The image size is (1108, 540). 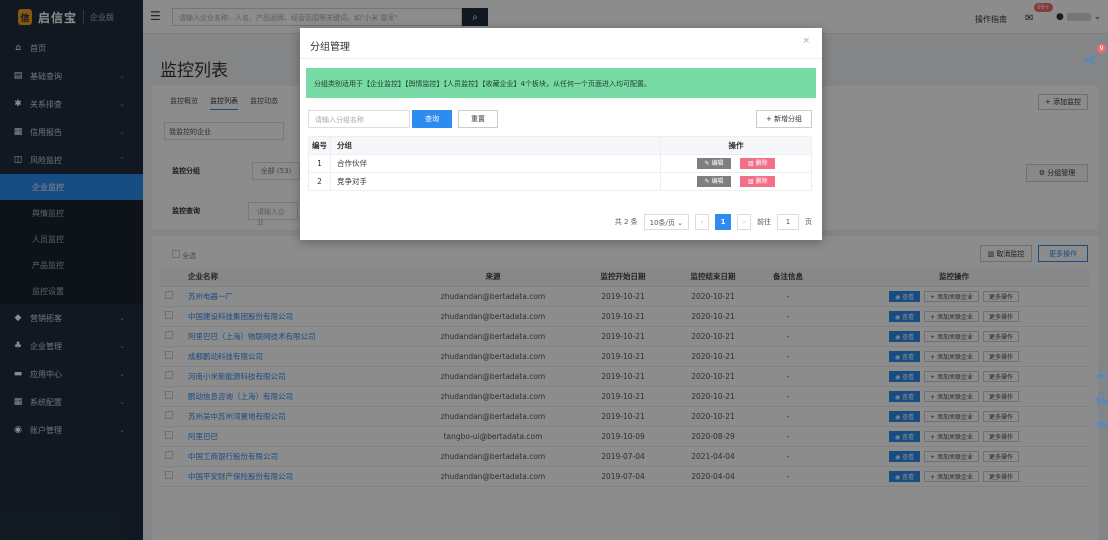 What do you see at coordinates (432, 119) in the screenshot?
I see `group-query-button: 查询` at bounding box center [432, 119].